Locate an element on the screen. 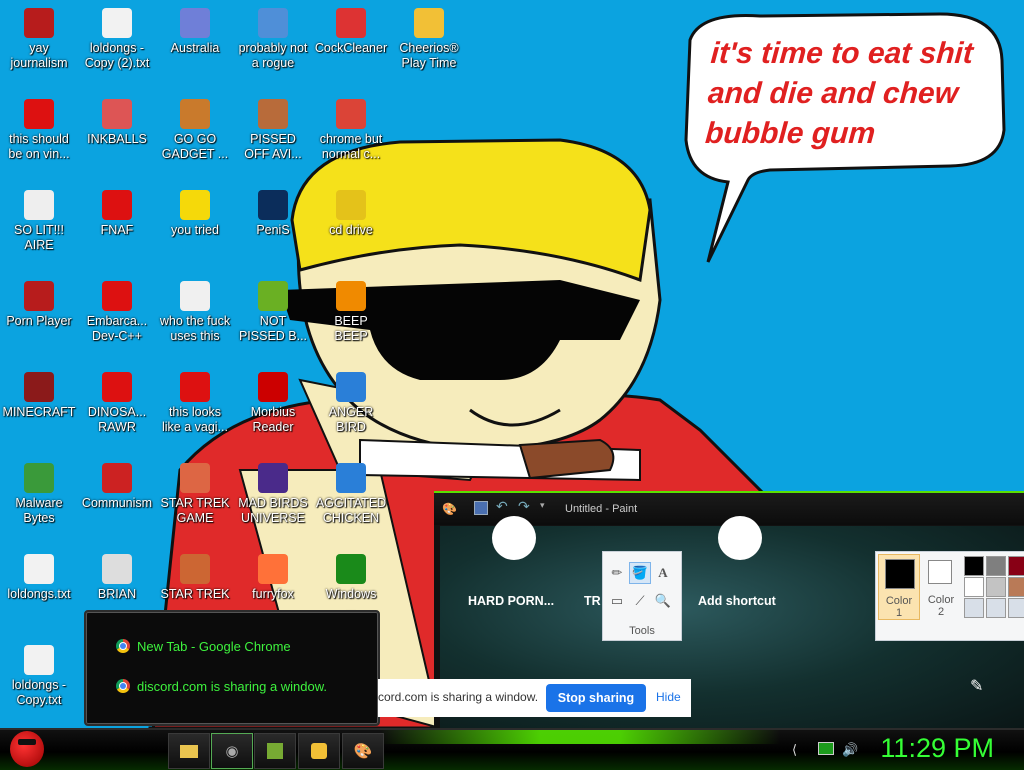  game-icon is located at coordinates (275, 751).